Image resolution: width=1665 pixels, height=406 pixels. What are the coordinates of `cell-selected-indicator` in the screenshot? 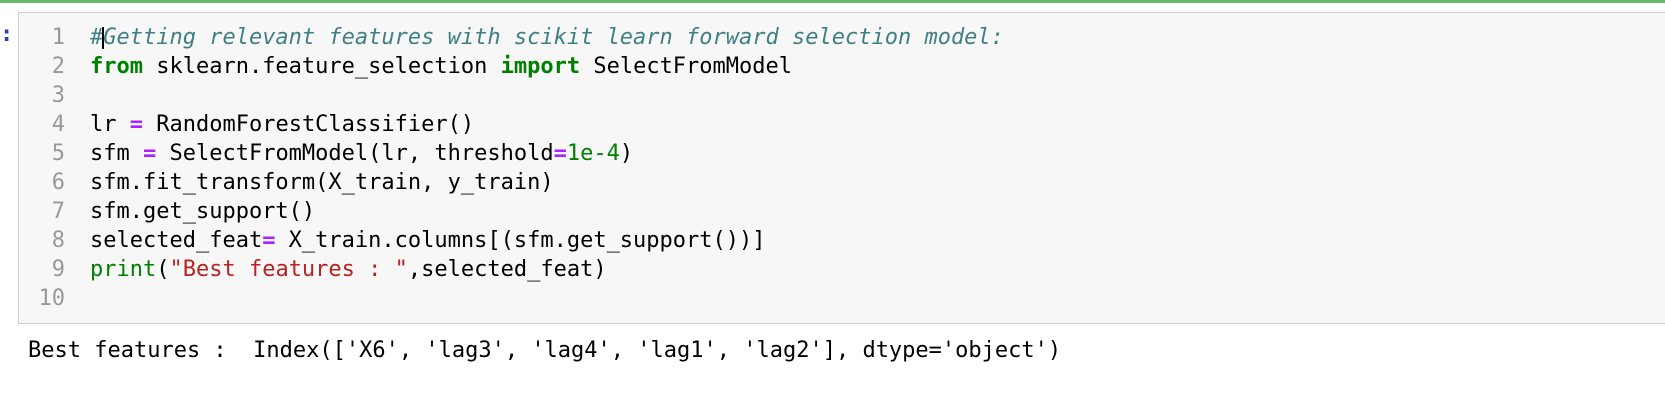 It's located at (832, 1).